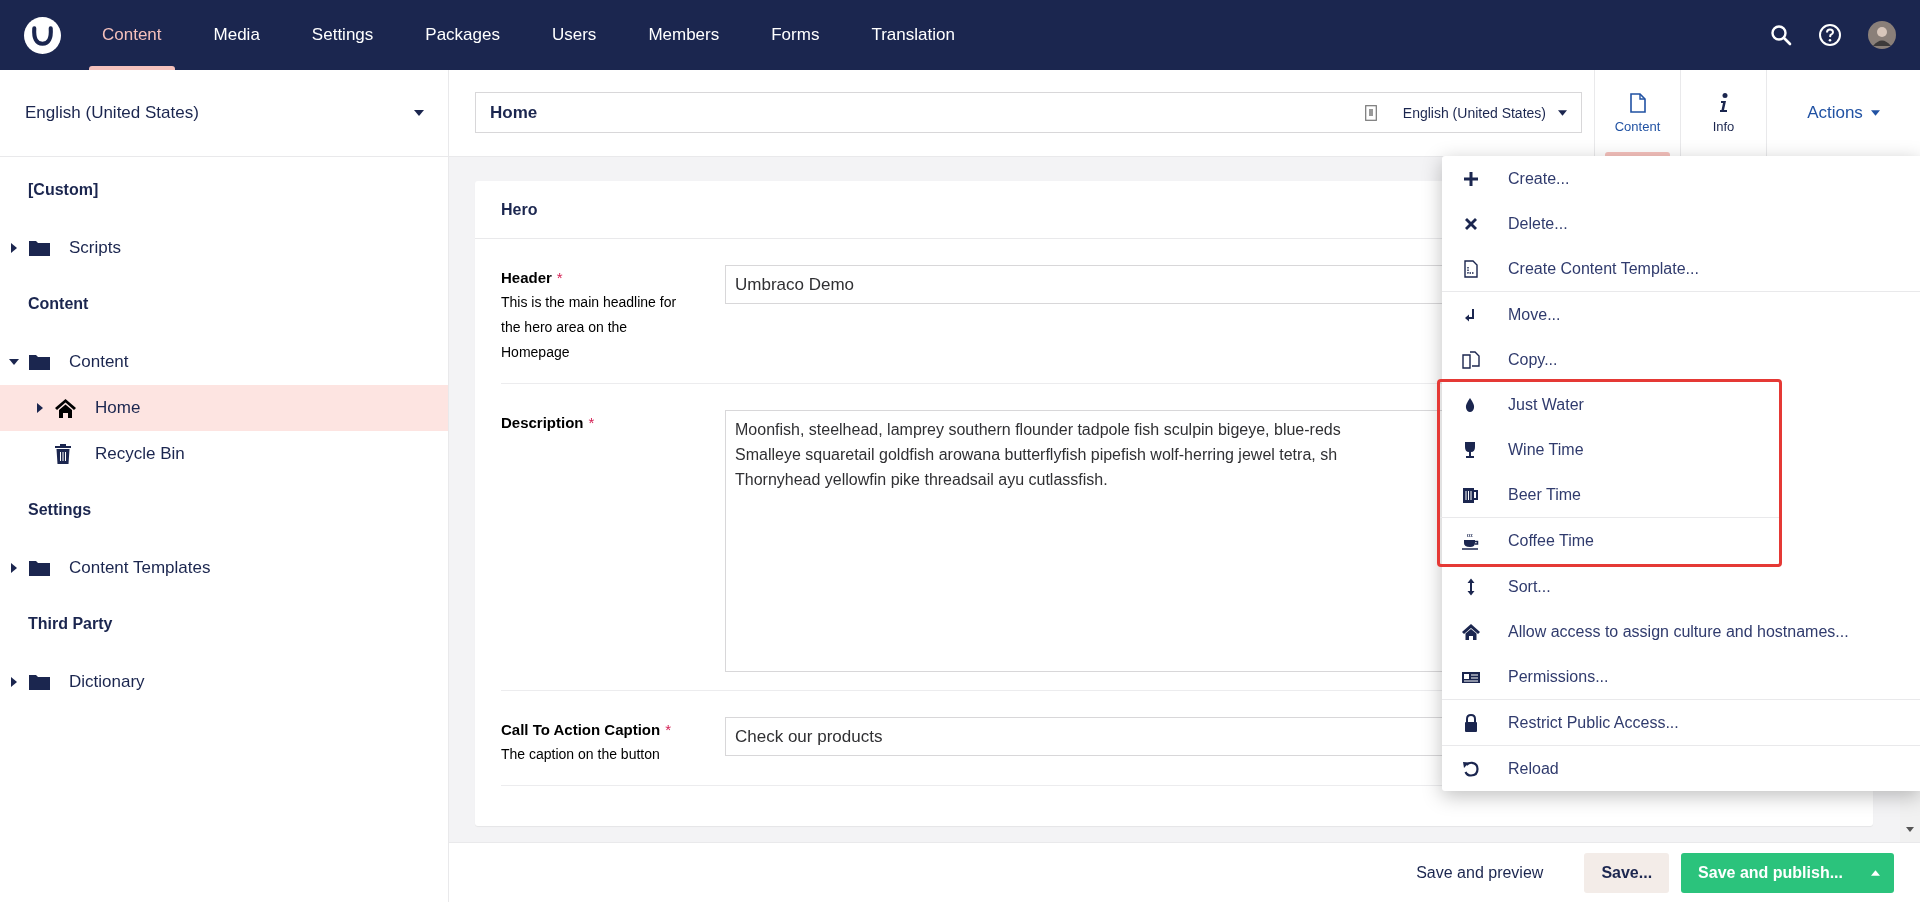 The height and width of the screenshot is (902, 1920). I want to click on section-heading: [Custom], so click(63, 190).